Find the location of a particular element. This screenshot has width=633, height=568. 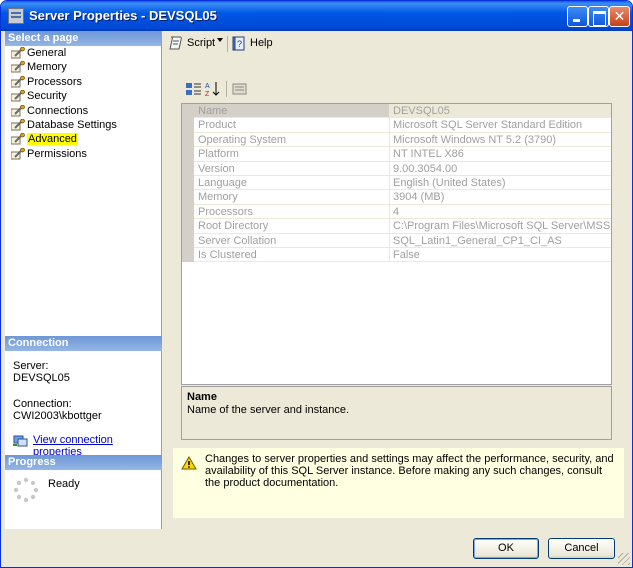

property-row: Language English (United States) is located at coordinates (396, 183).